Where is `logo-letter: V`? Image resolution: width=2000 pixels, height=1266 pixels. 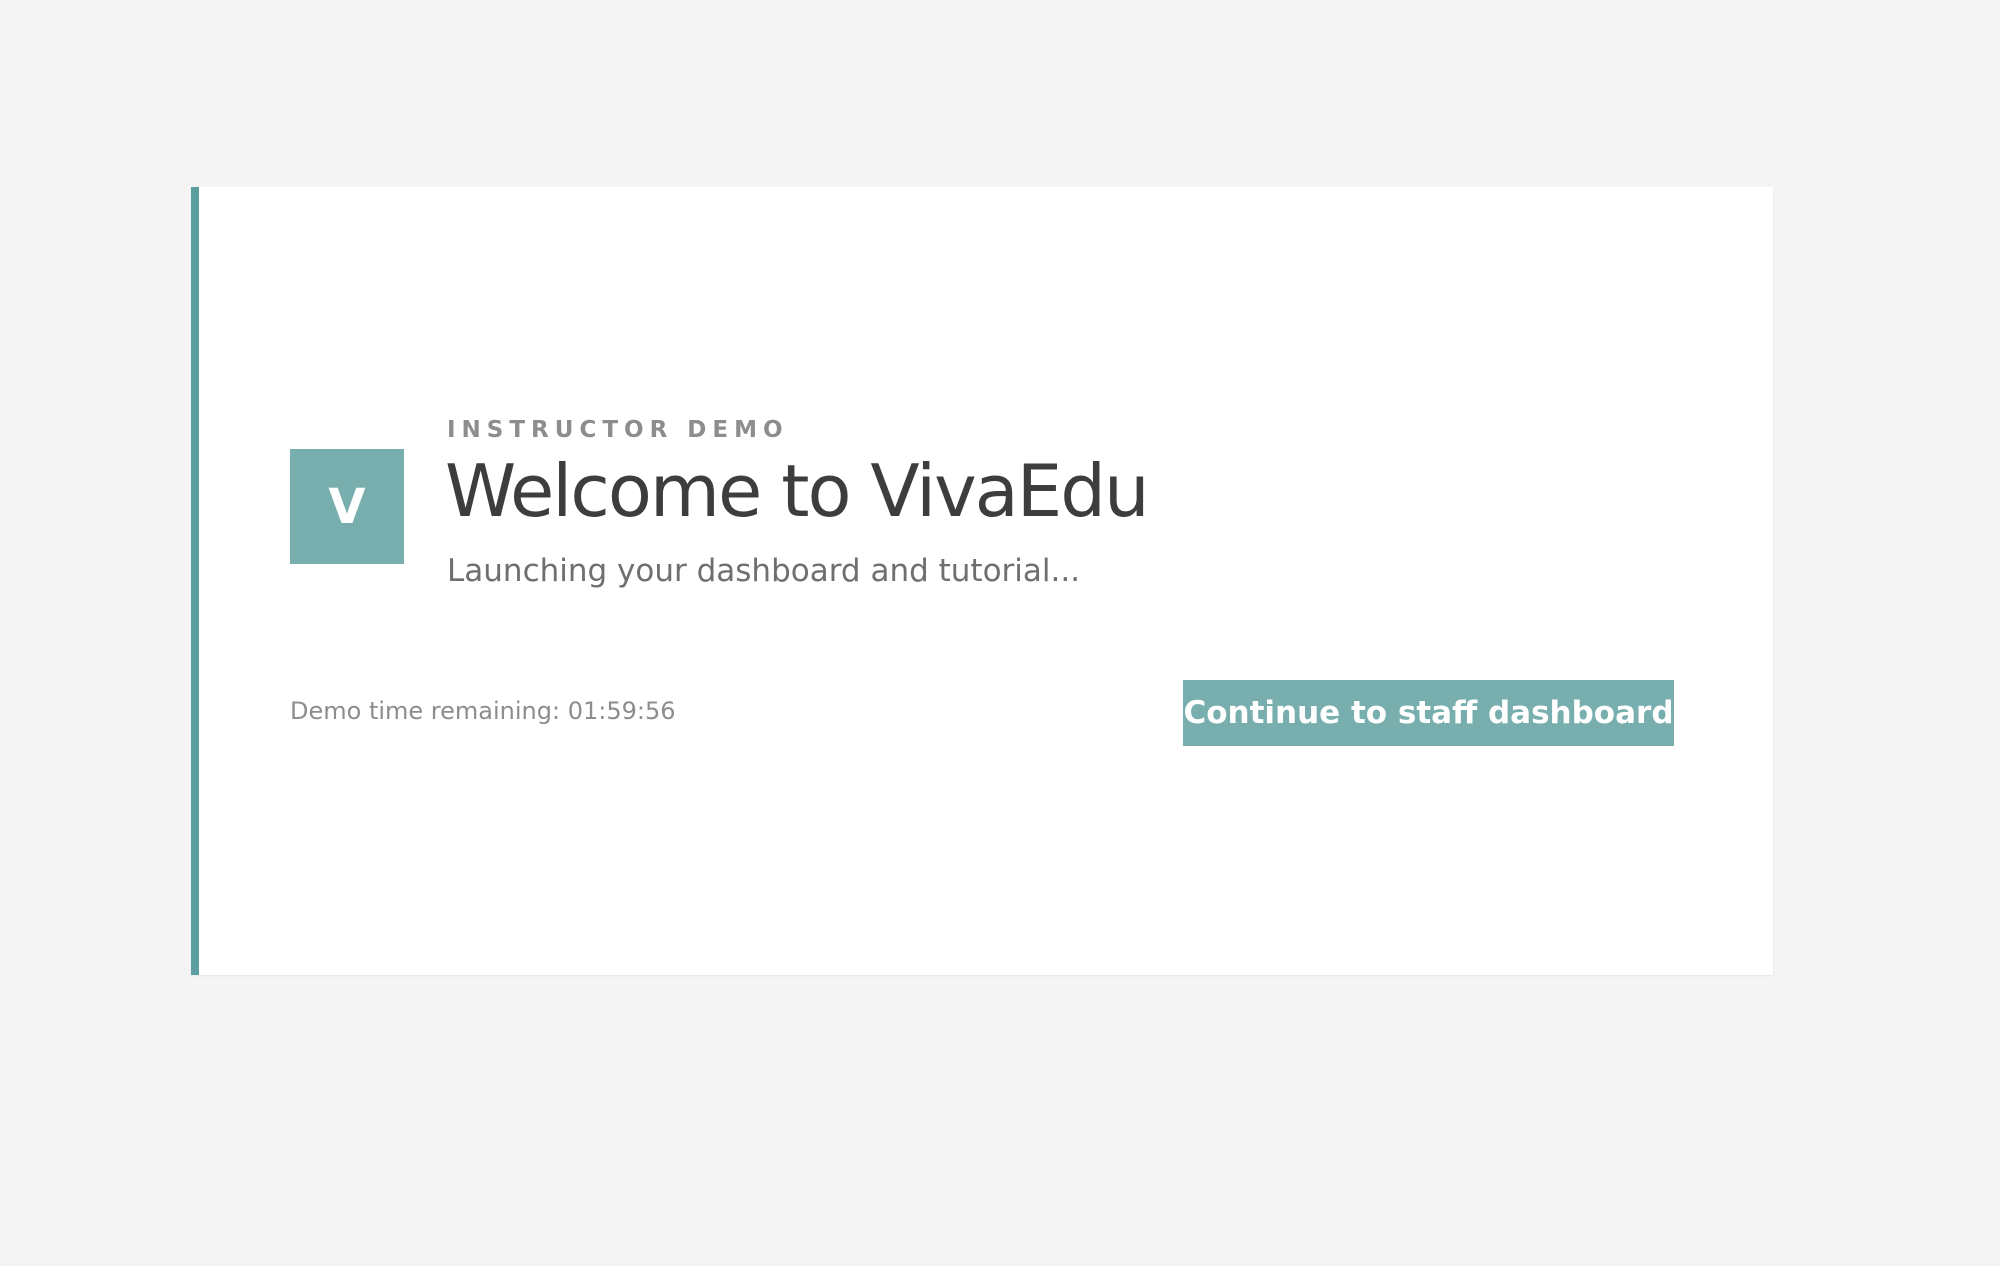
logo-letter: V is located at coordinates (347, 506).